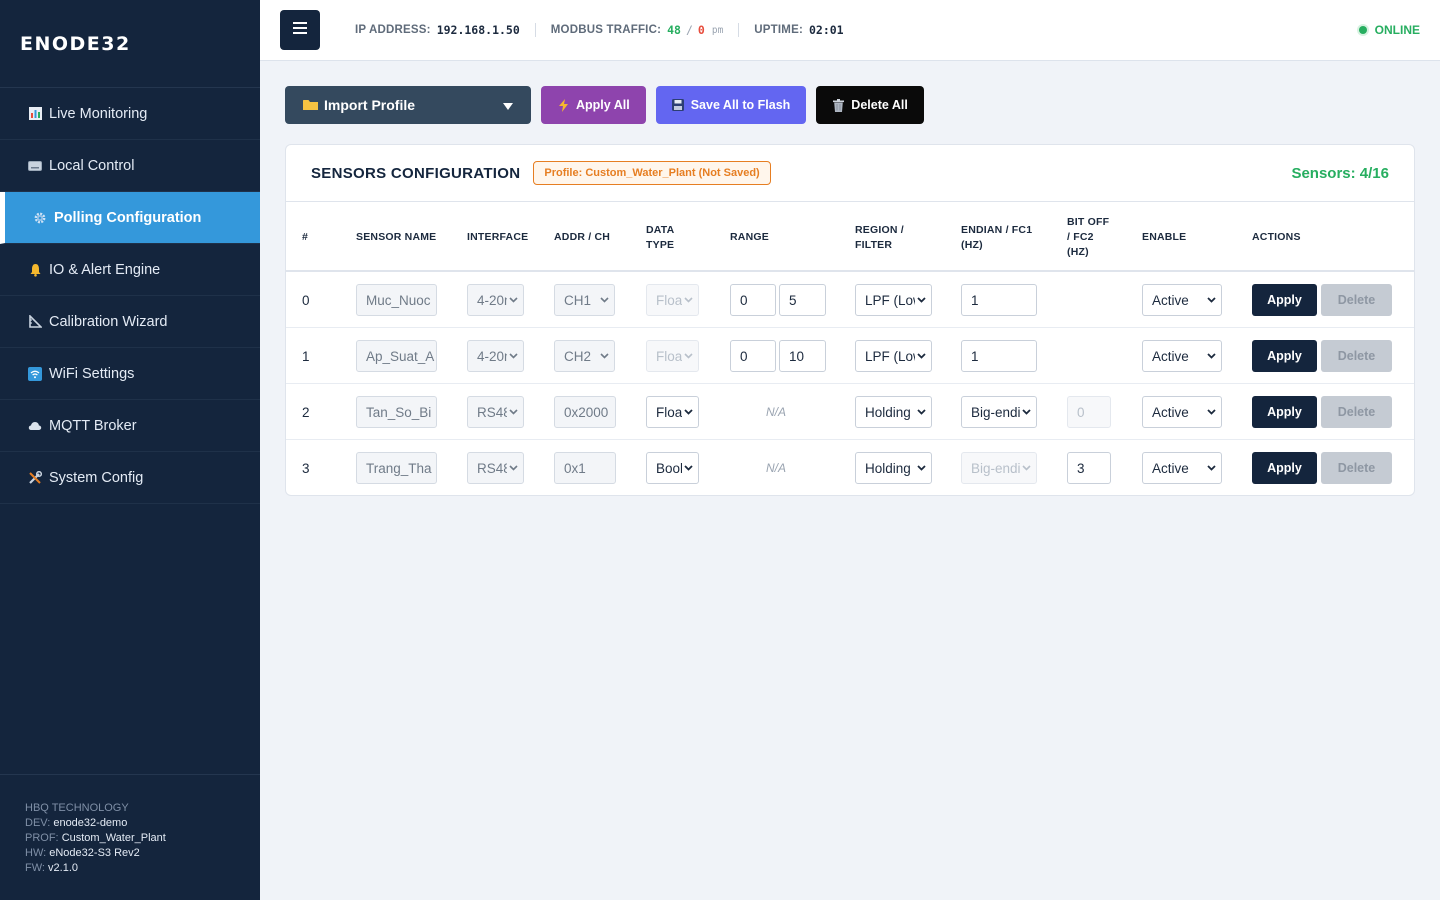 Image resolution: width=1440 pixels, height=900 pixels. What do you see at coordinates (535, 30) in the screenshot?
I see `divider` at bounding box center [535, 30].